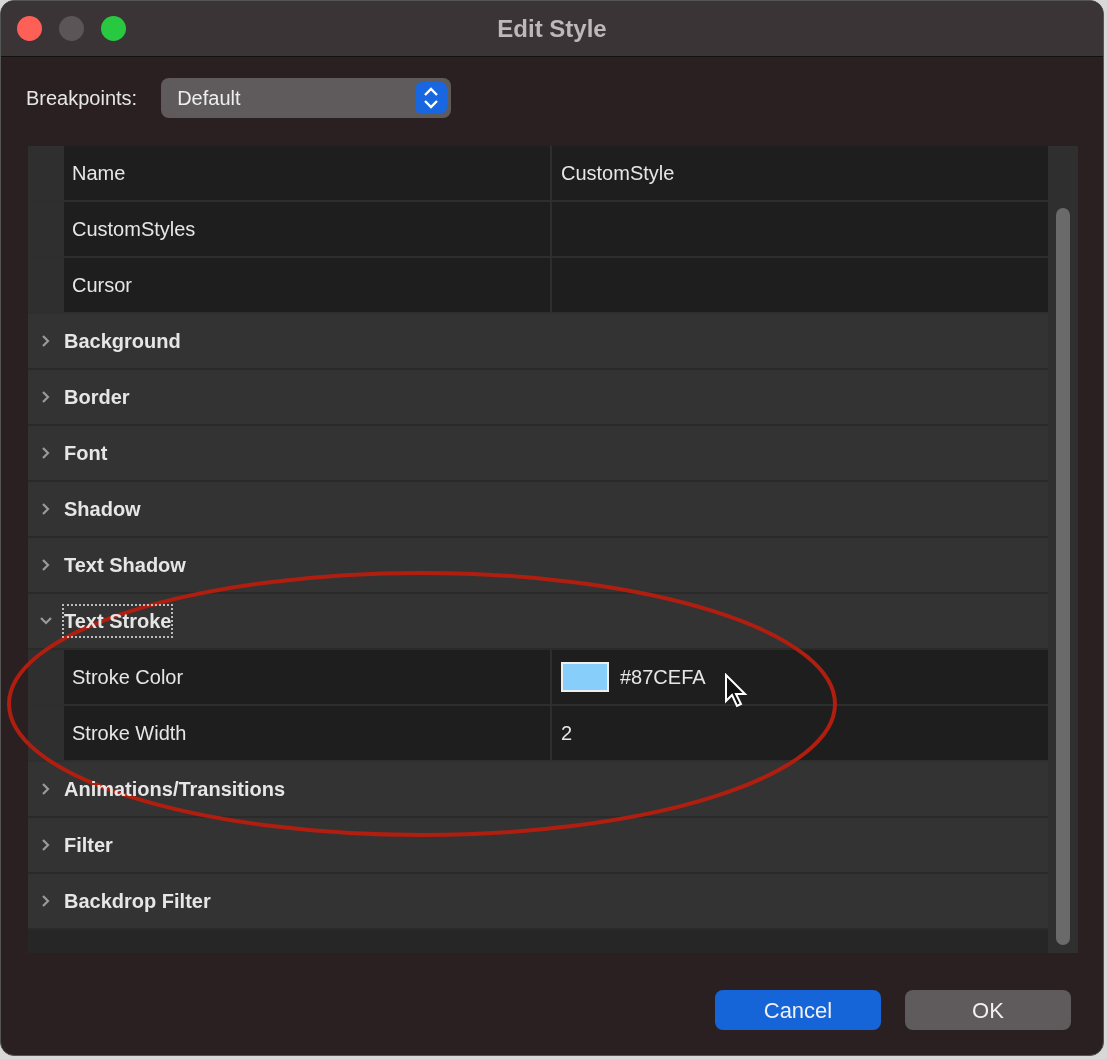 Image resolution: width=1107 pixels, height=1059 pixels. I want to click on cancel-button: Cancel, so click(798, 1010).